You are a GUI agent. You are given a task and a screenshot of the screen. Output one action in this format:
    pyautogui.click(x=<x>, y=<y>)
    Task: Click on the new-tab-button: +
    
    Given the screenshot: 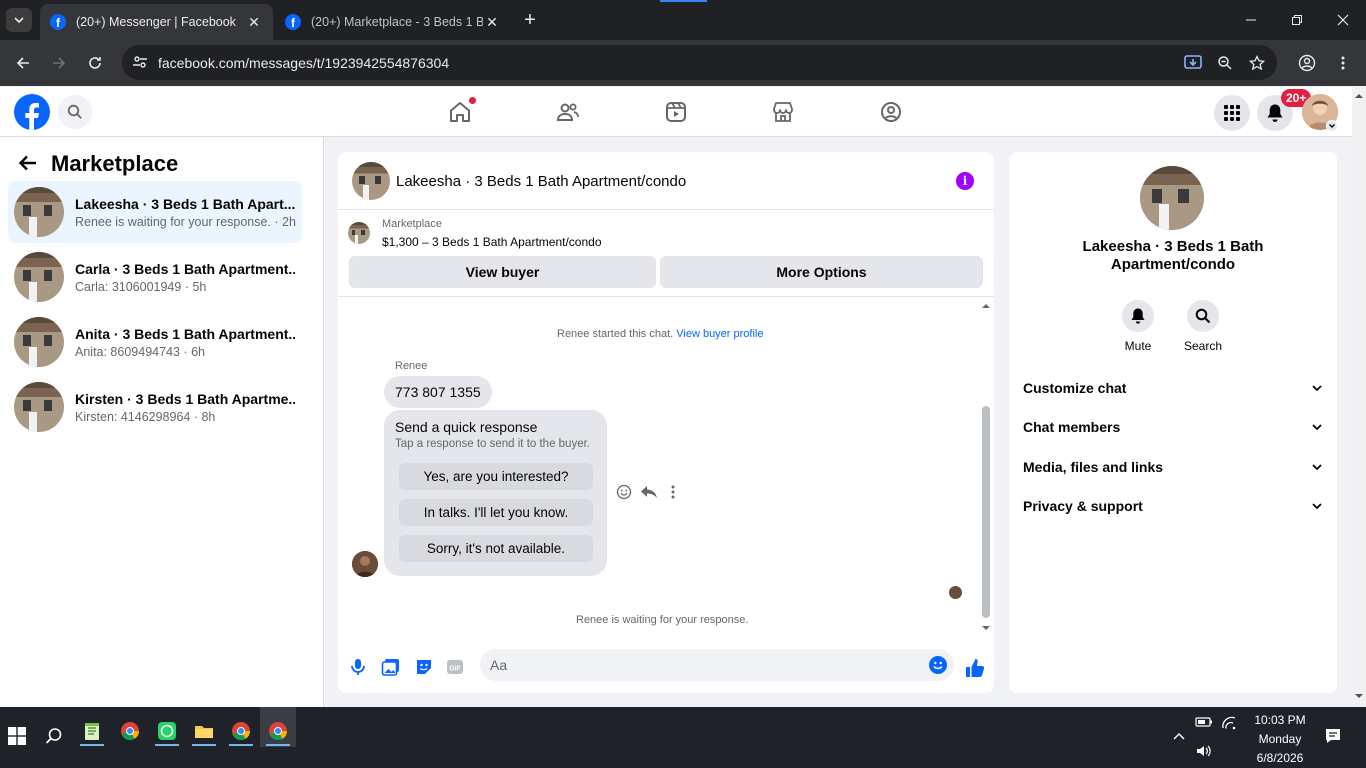 What is the action you would take?
    pyautogui.click(x=530, y=20)
    